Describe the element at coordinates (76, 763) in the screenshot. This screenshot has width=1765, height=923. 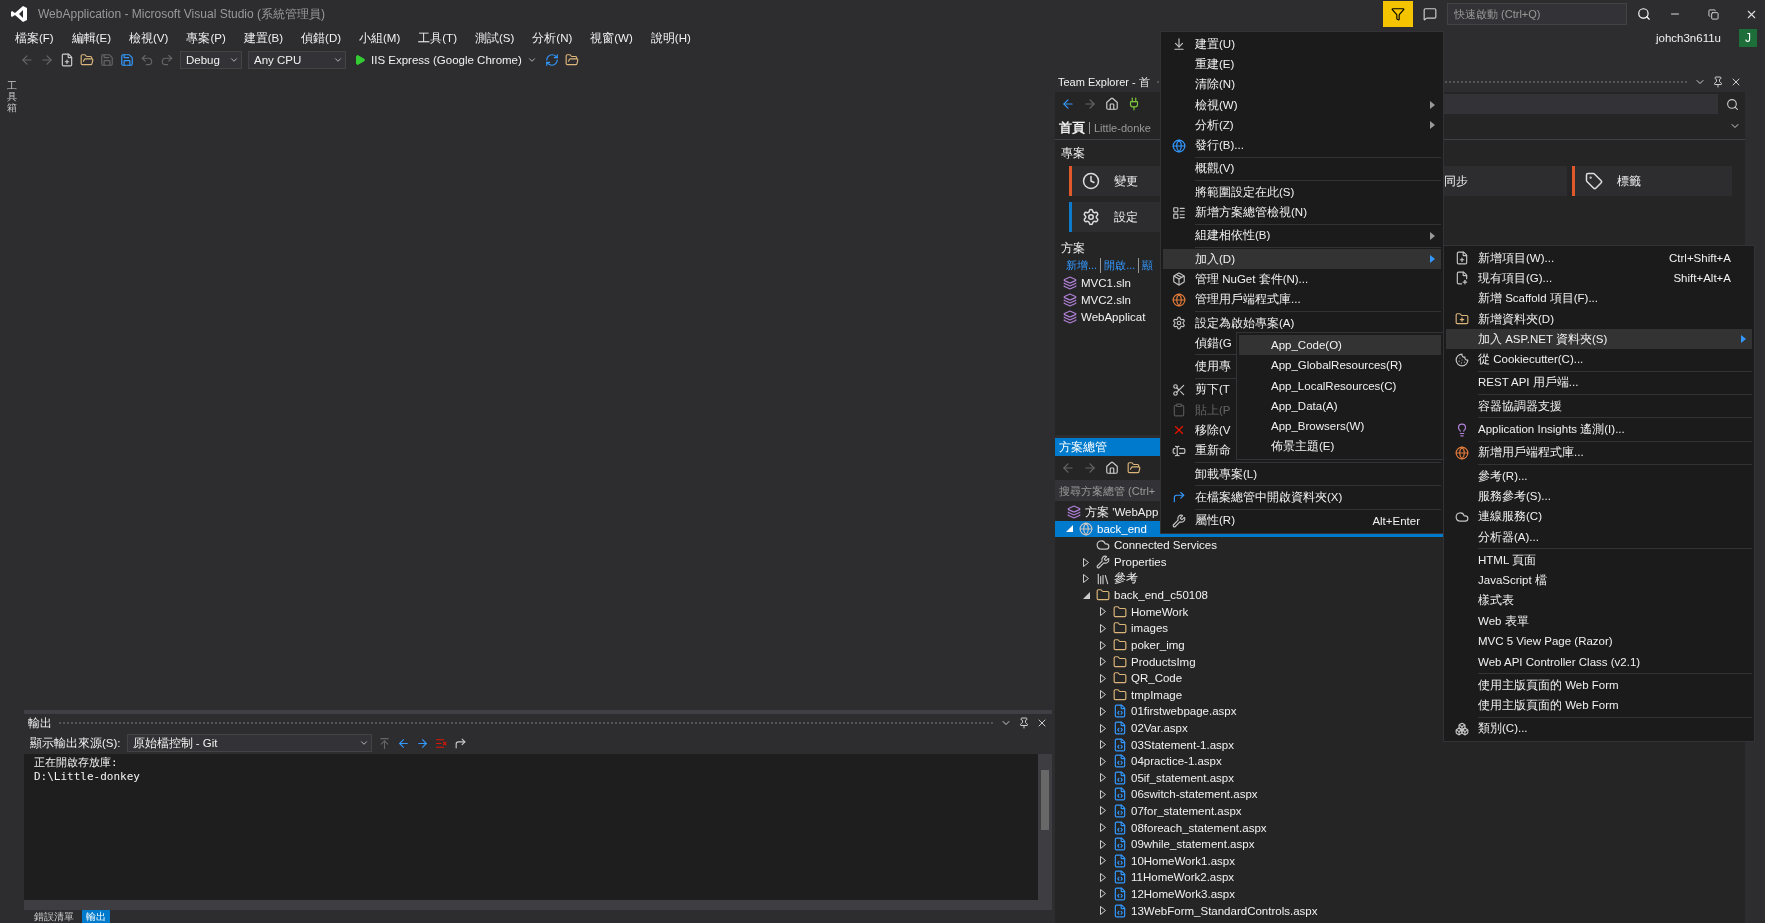
I see `output-line: 正在開啟存放庫:` at that location.